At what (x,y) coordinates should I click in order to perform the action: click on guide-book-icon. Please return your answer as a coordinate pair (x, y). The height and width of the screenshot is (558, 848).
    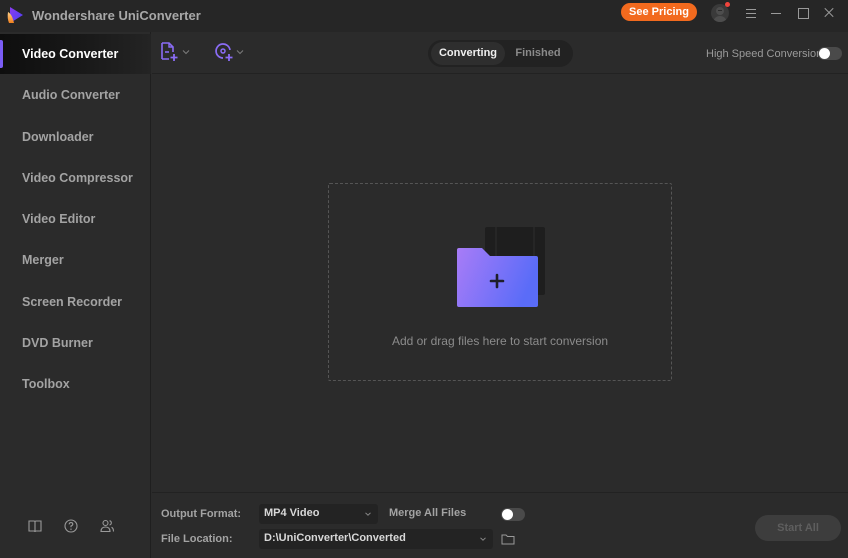
    Looking at the image, I should click on (35, 526).